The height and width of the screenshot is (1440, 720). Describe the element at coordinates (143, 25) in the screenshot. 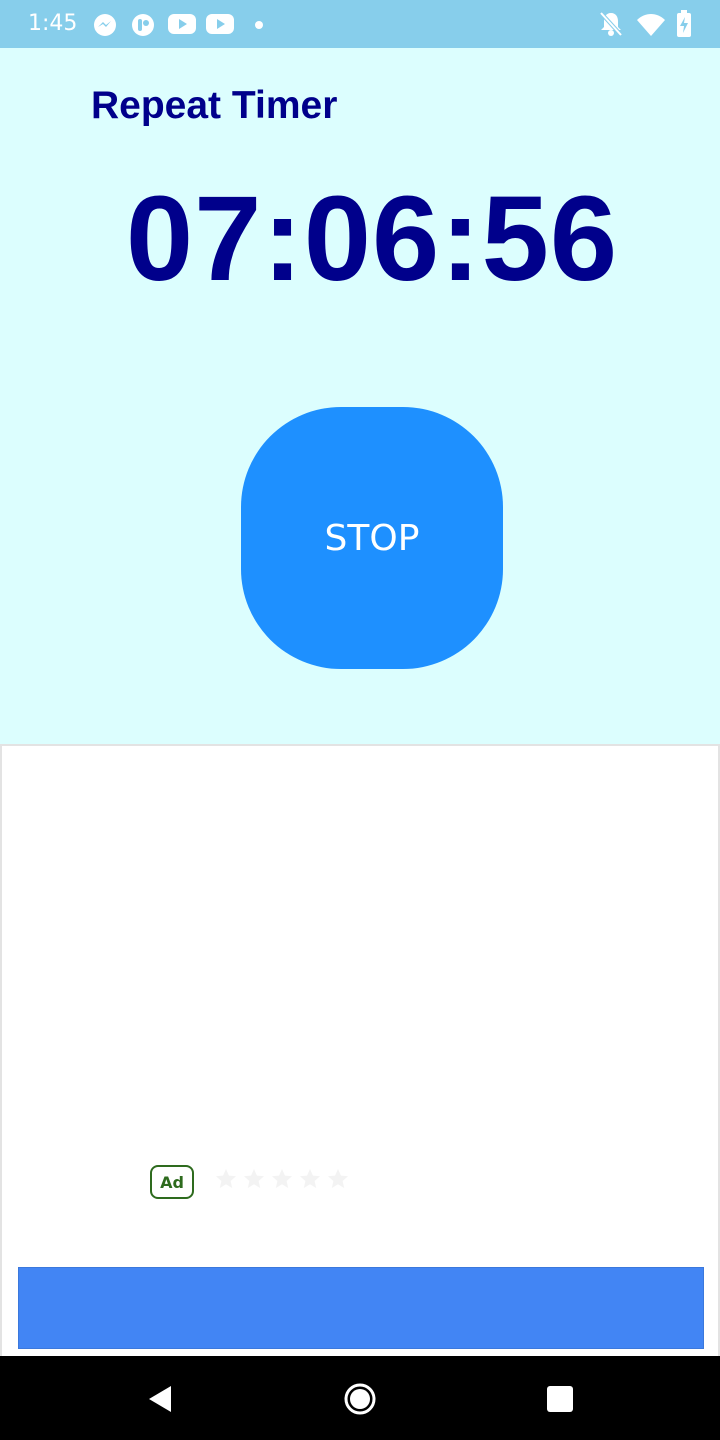

I see `app-notification-icon` at that location.